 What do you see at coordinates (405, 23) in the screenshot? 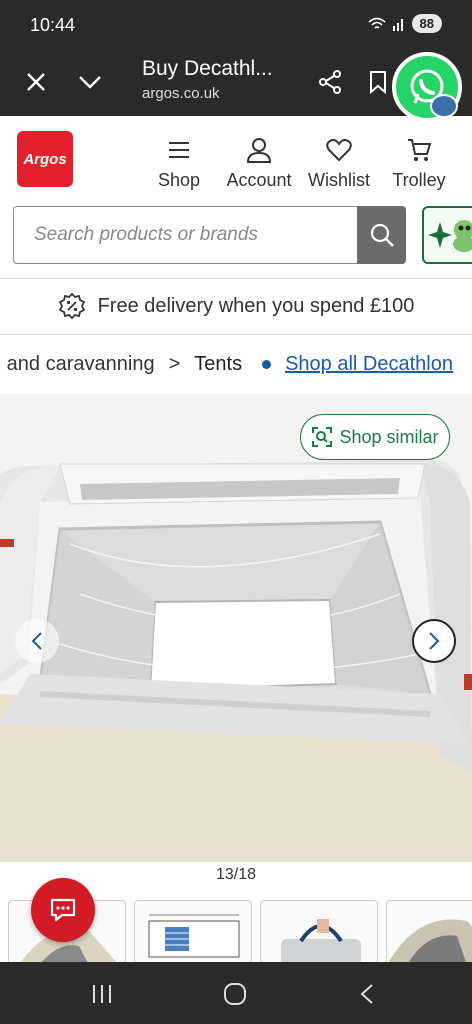
I see `status-icons: 88` at bounding box center [405, 23].